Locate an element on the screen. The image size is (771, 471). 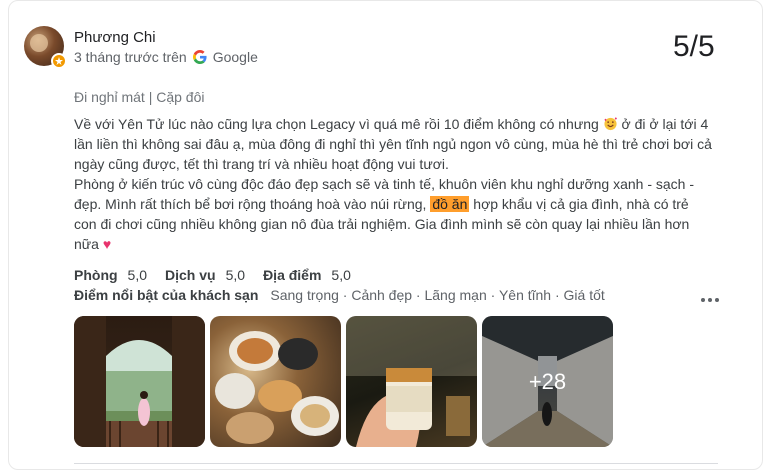
review-photo: +28 is located at coordinates (547, 381).